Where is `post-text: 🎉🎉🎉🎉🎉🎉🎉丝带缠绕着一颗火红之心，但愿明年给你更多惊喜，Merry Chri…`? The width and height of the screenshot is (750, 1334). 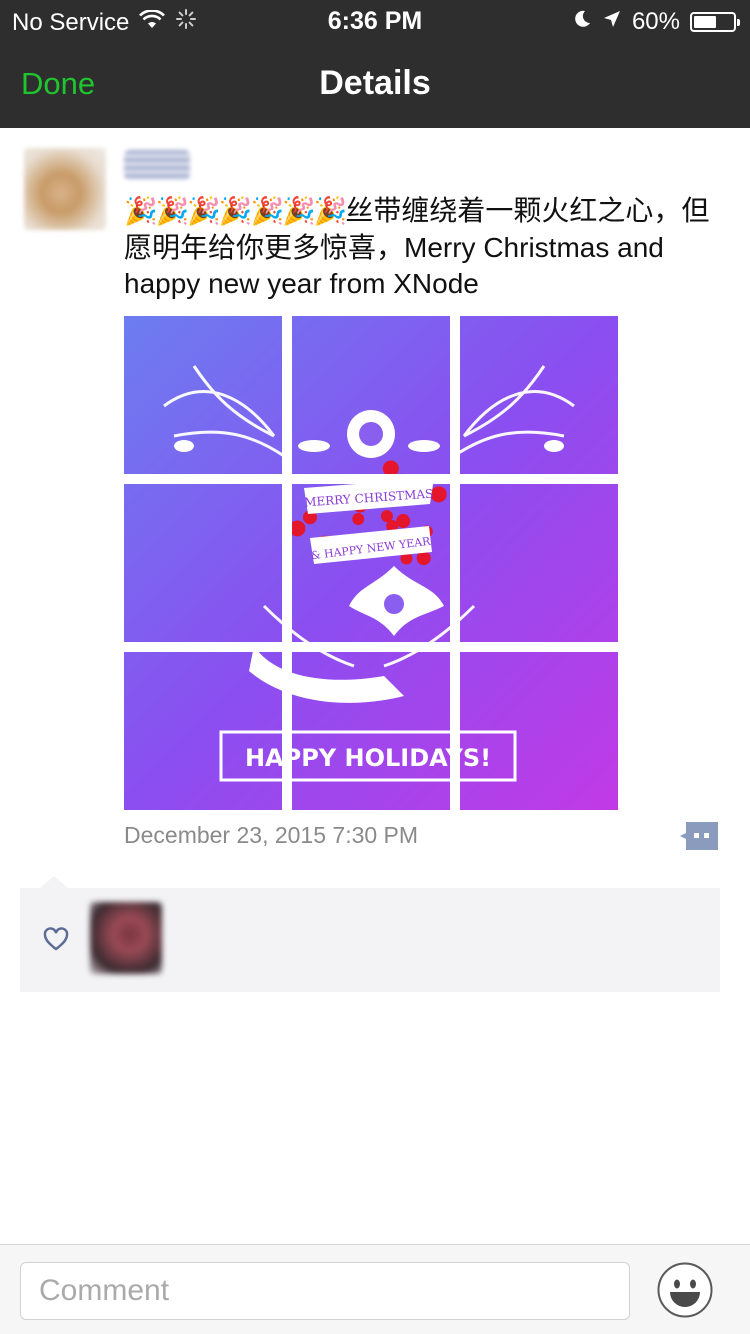
post-text: 🎉🎉🎉🎉🎉🎉🎉丝带缠绕着一颗火红之心，但愿明年给你更多惊喜，Merry Chri… is located at coordinates (426, 248).